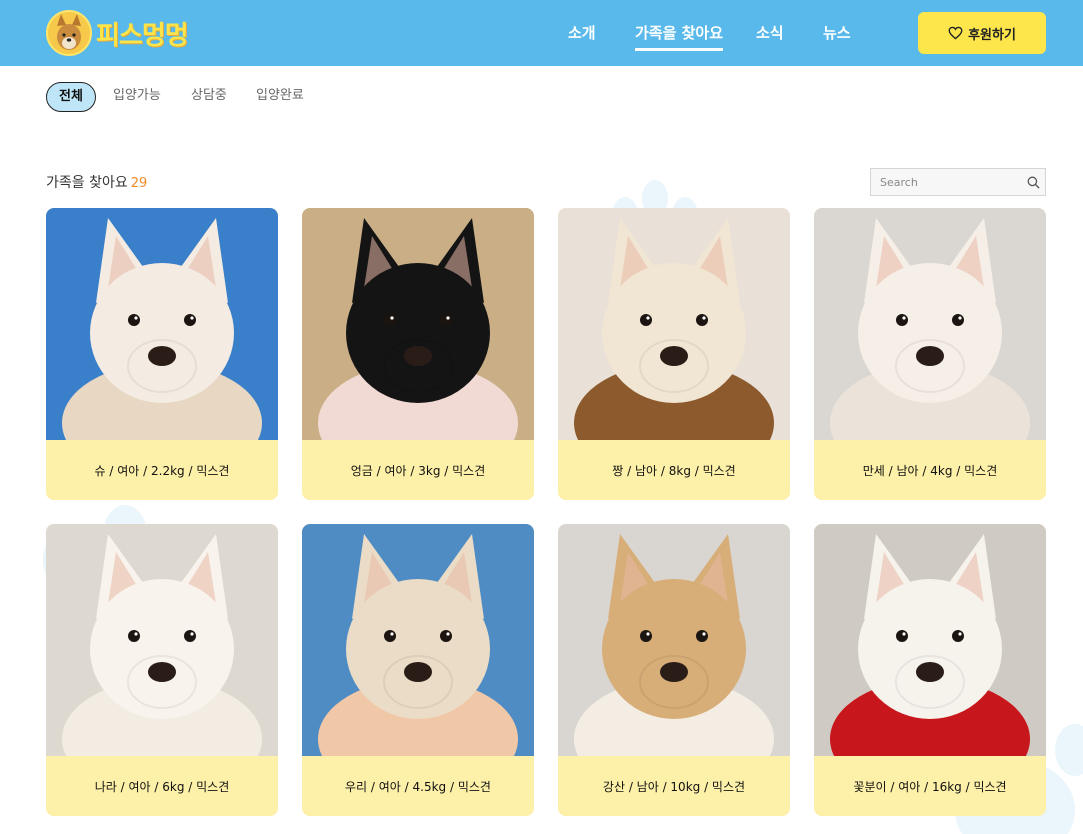 Image resolution: width=1083 pixels, height=834 pixels. What do you see at coordinates (992, 35) in the screenshot?
I see `donate-label: 후원하기` at bounding box center [992, 35].